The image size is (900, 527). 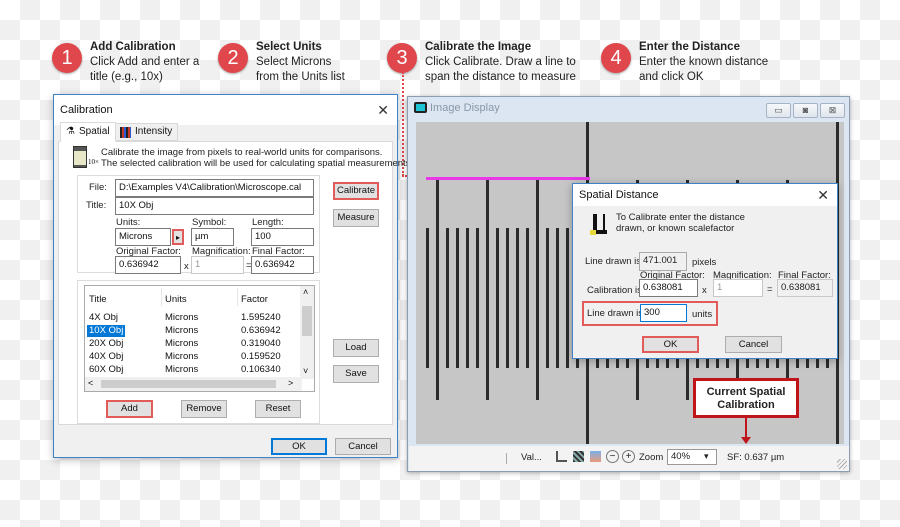 I want to click on list-row: 20X Obj Microns 0.319040, so click(x=192, y=344).